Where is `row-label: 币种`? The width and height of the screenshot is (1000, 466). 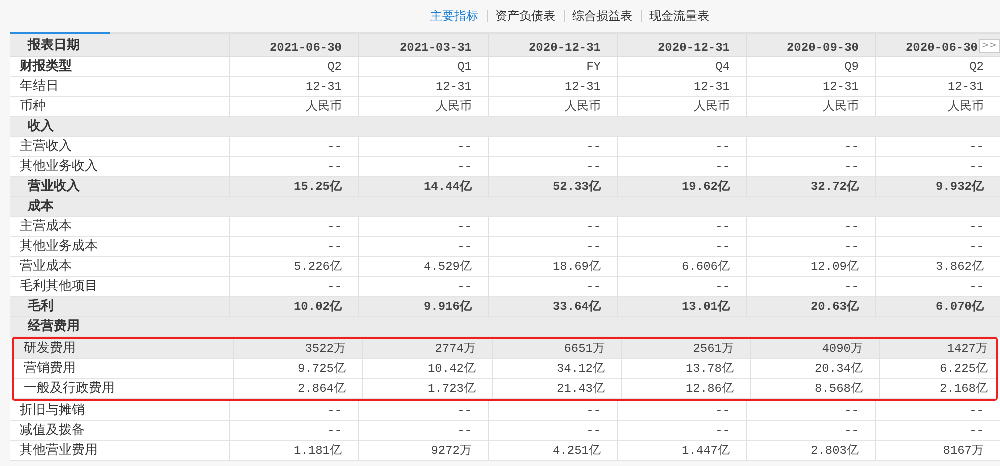 row-label: 币种 is located at coordinates (33, 107).